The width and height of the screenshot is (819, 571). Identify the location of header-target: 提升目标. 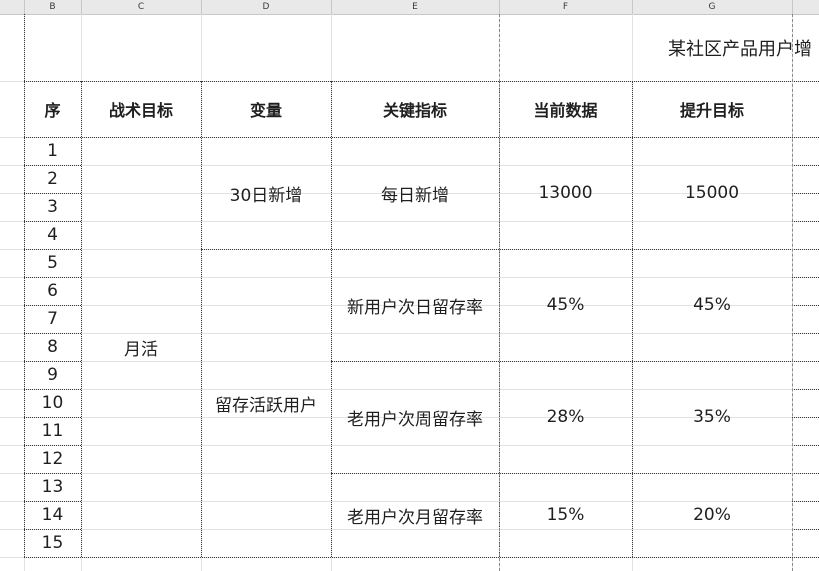
(711, 110).